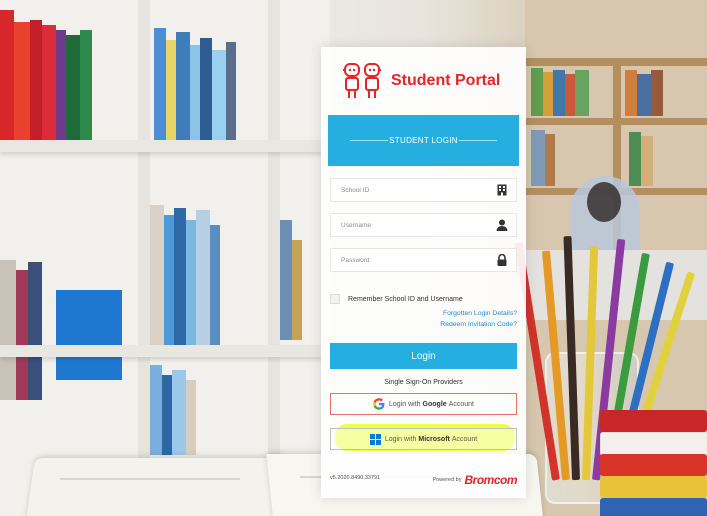 This screenshot has width=707, height=516. Describe the element at coordinates (362, 80) in the screenshot. I see `two-students-icon` at that location.